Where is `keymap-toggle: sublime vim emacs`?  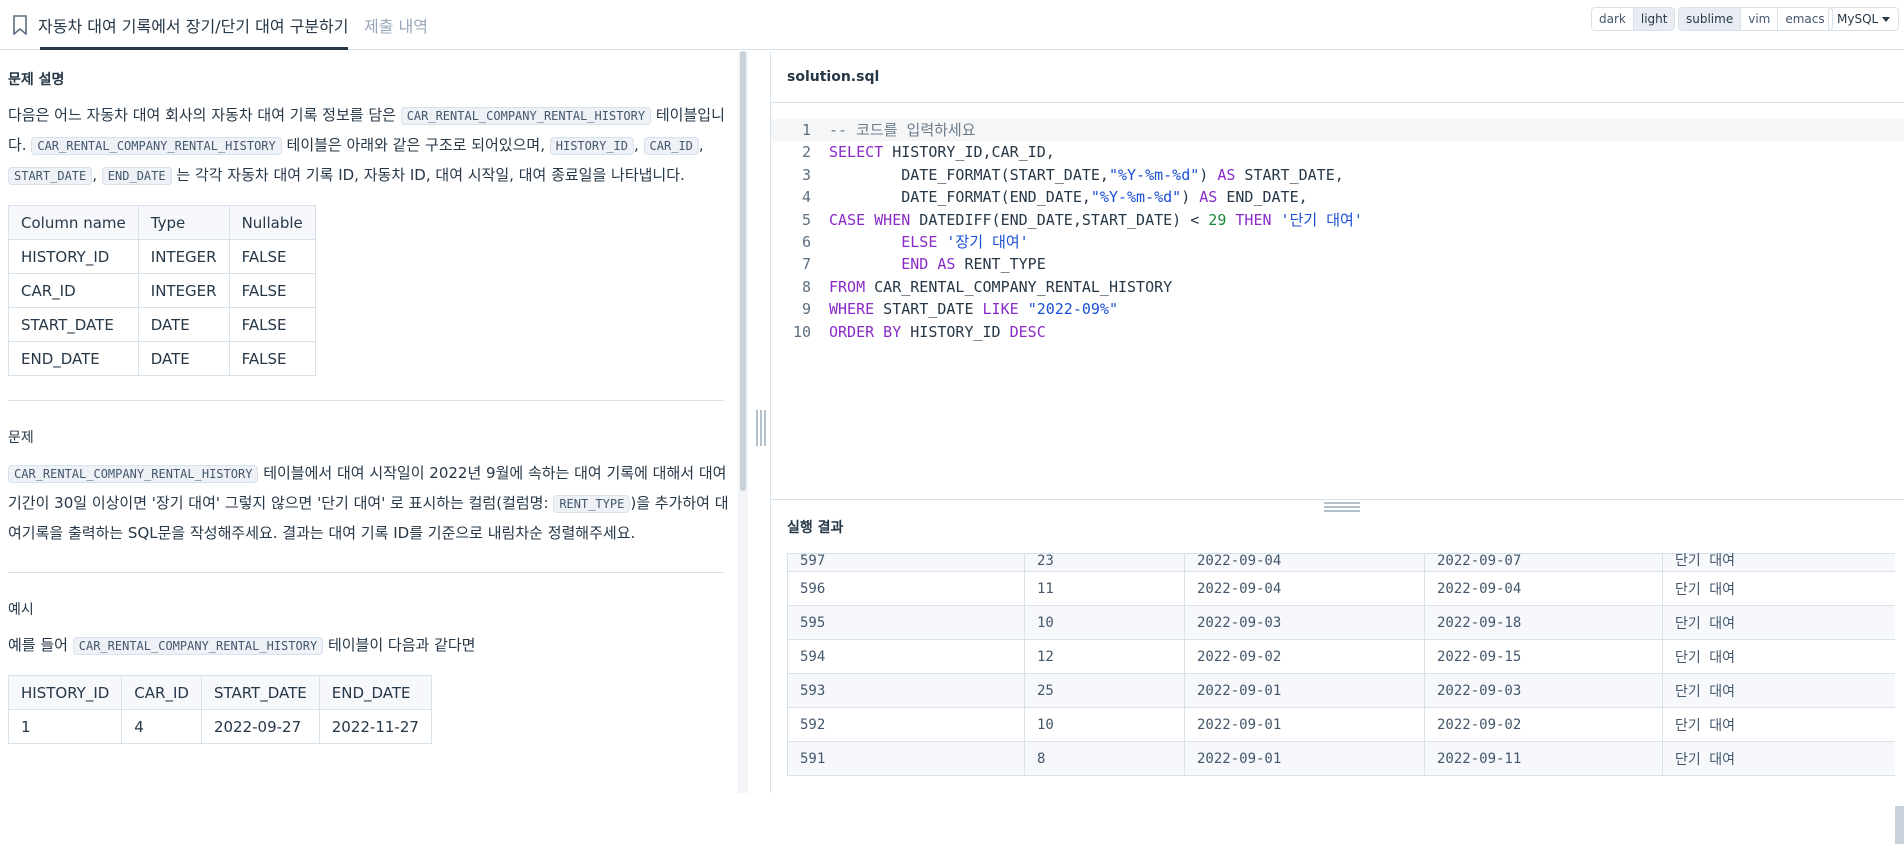 keymap-toggle: sublime vim emacs is located at coordinates (1755, 19).